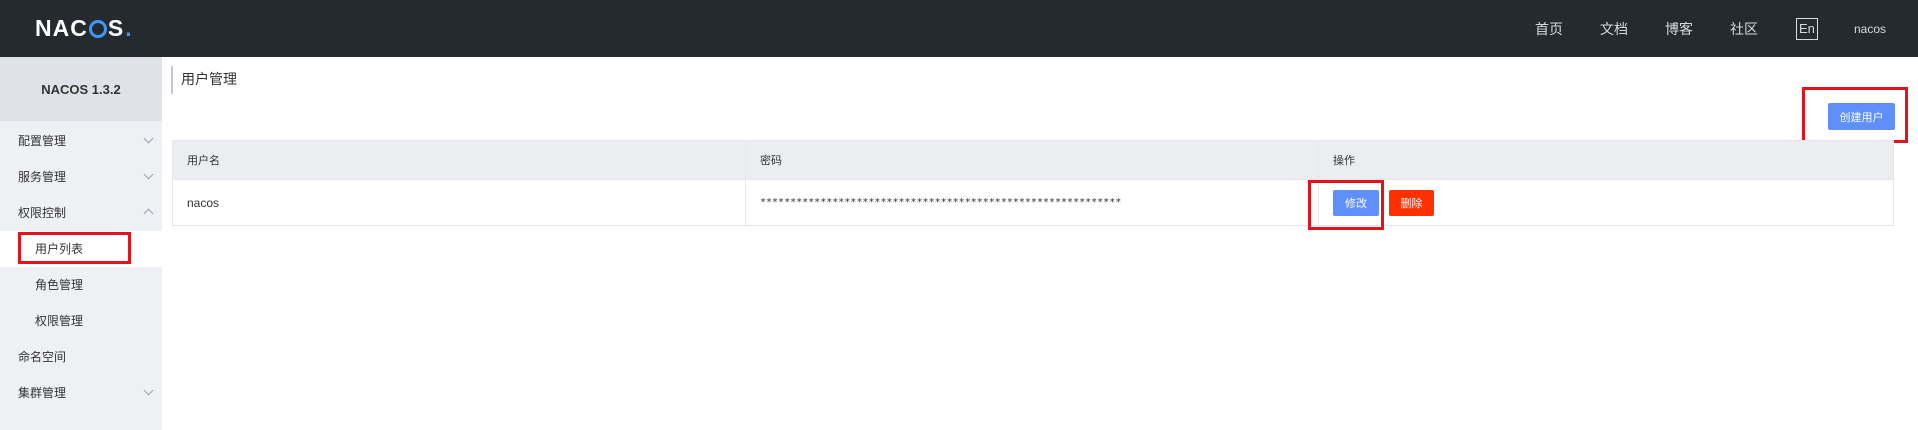 The height and width of the screenshot is (430, 1918). I want to click on delete-button: 删除, so click(1411, 202).